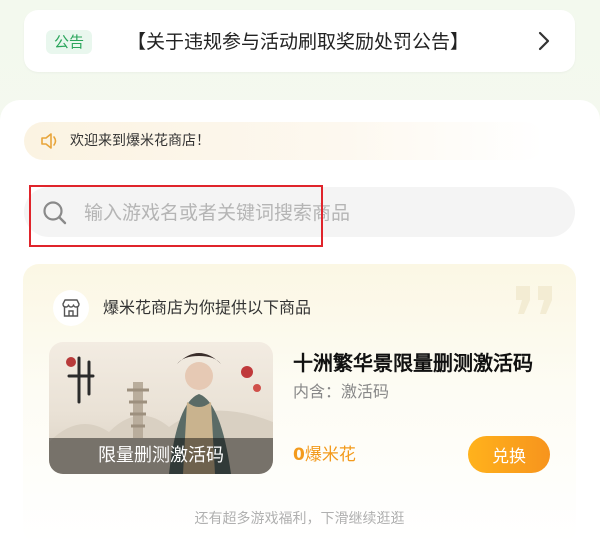  I want to click on price-amount: 0, so click(299, 455).